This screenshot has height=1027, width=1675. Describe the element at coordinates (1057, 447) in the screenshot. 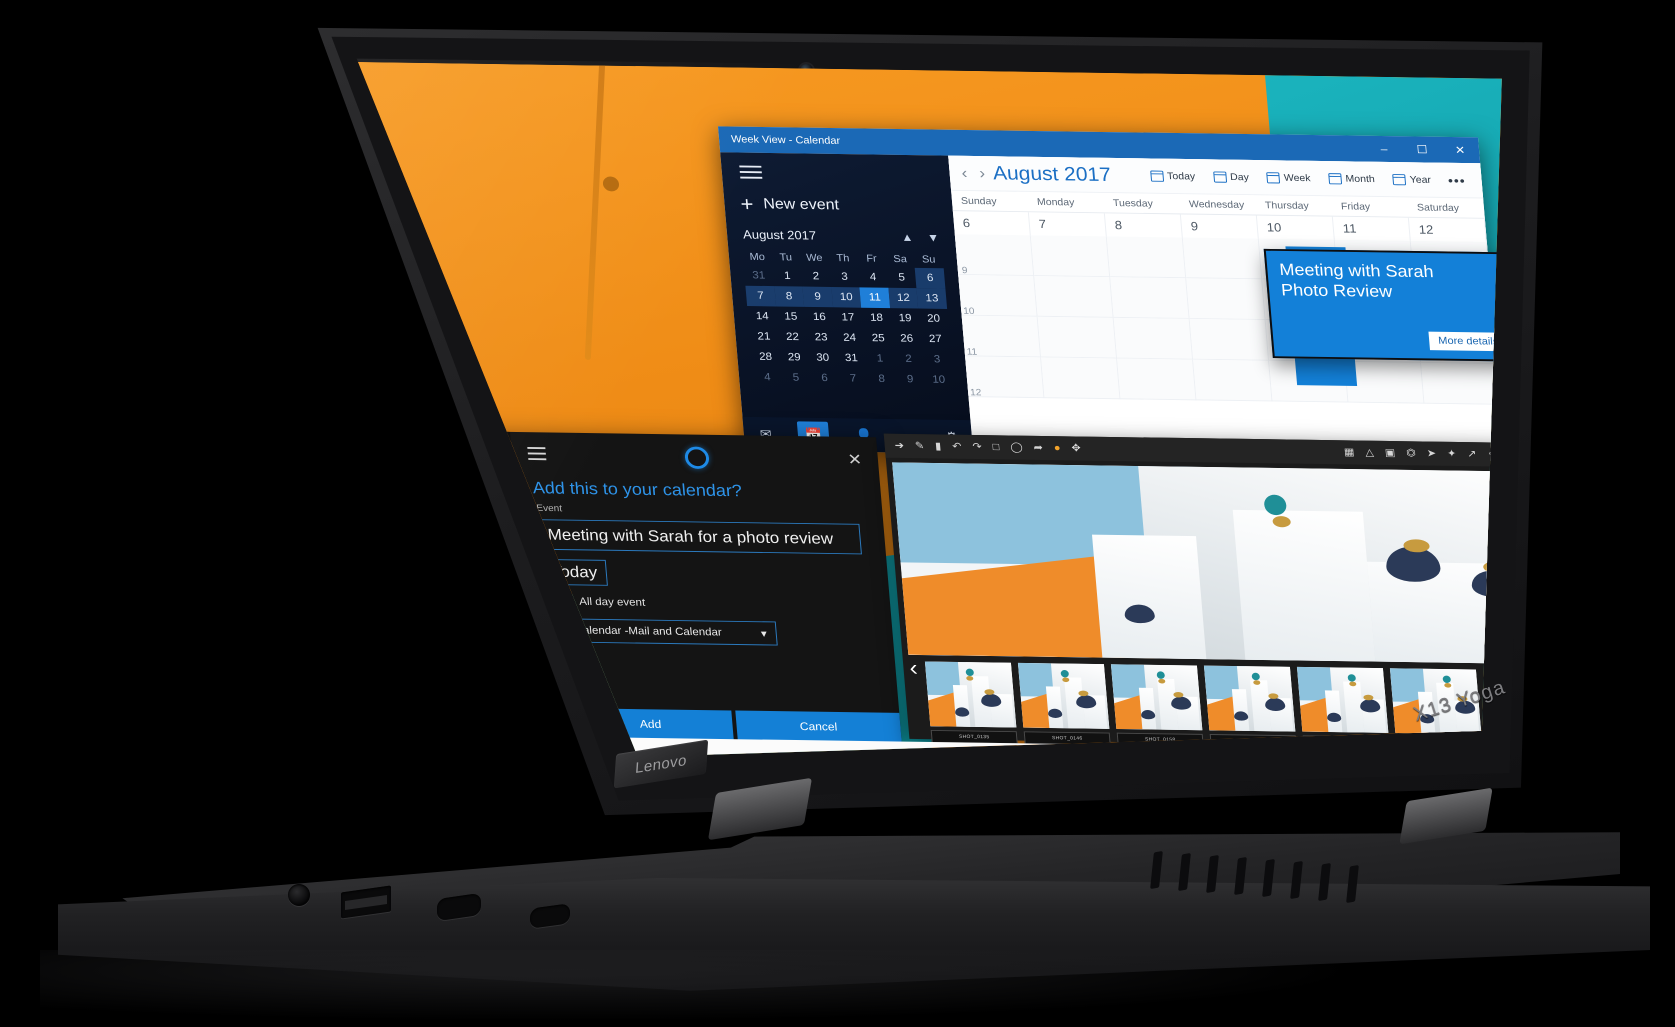

I see `color-swatch-icon: ●` at that location.